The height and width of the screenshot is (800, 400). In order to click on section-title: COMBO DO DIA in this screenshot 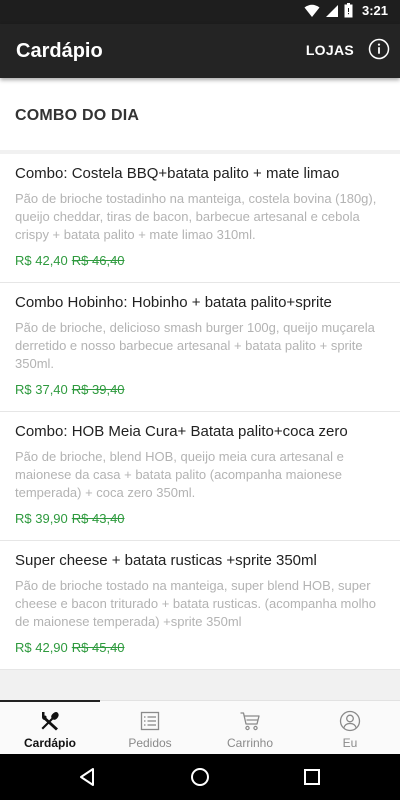, I will do `click(77, 115)`.